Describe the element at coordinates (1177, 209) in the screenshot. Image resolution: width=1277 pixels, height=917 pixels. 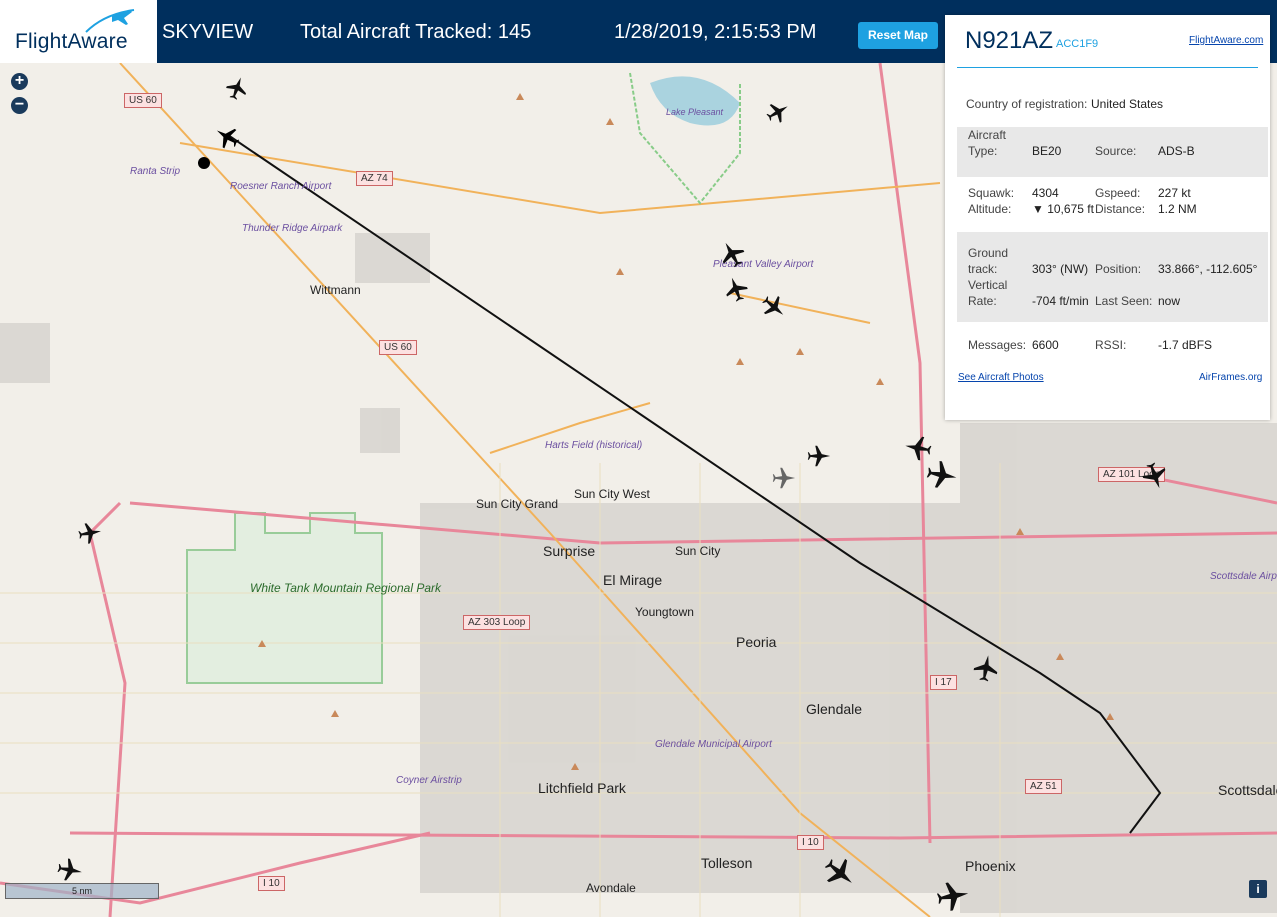
I see `distance-value: 1.2 NM` at that location.